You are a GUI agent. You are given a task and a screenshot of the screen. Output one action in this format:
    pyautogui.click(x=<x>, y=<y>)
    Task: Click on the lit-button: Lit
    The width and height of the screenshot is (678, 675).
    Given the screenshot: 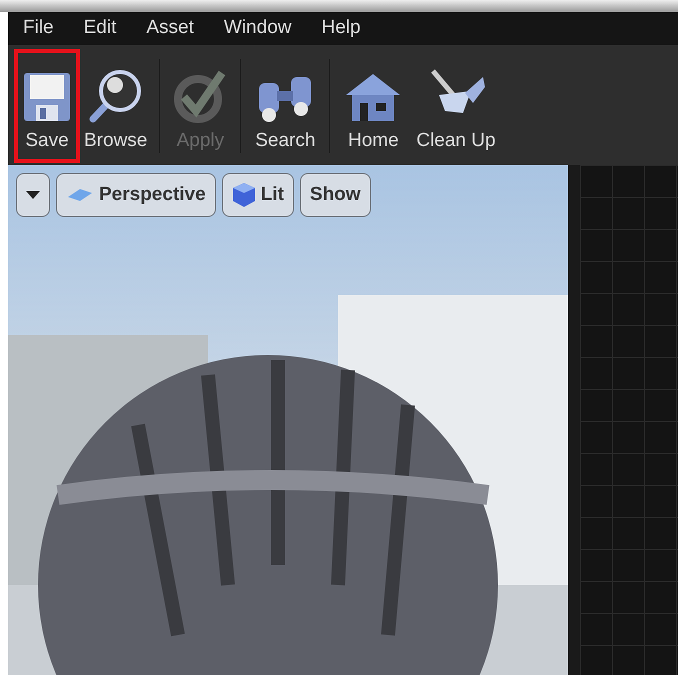 What is the action you would take?
    pyautogui.click(x=258, y=195)
    